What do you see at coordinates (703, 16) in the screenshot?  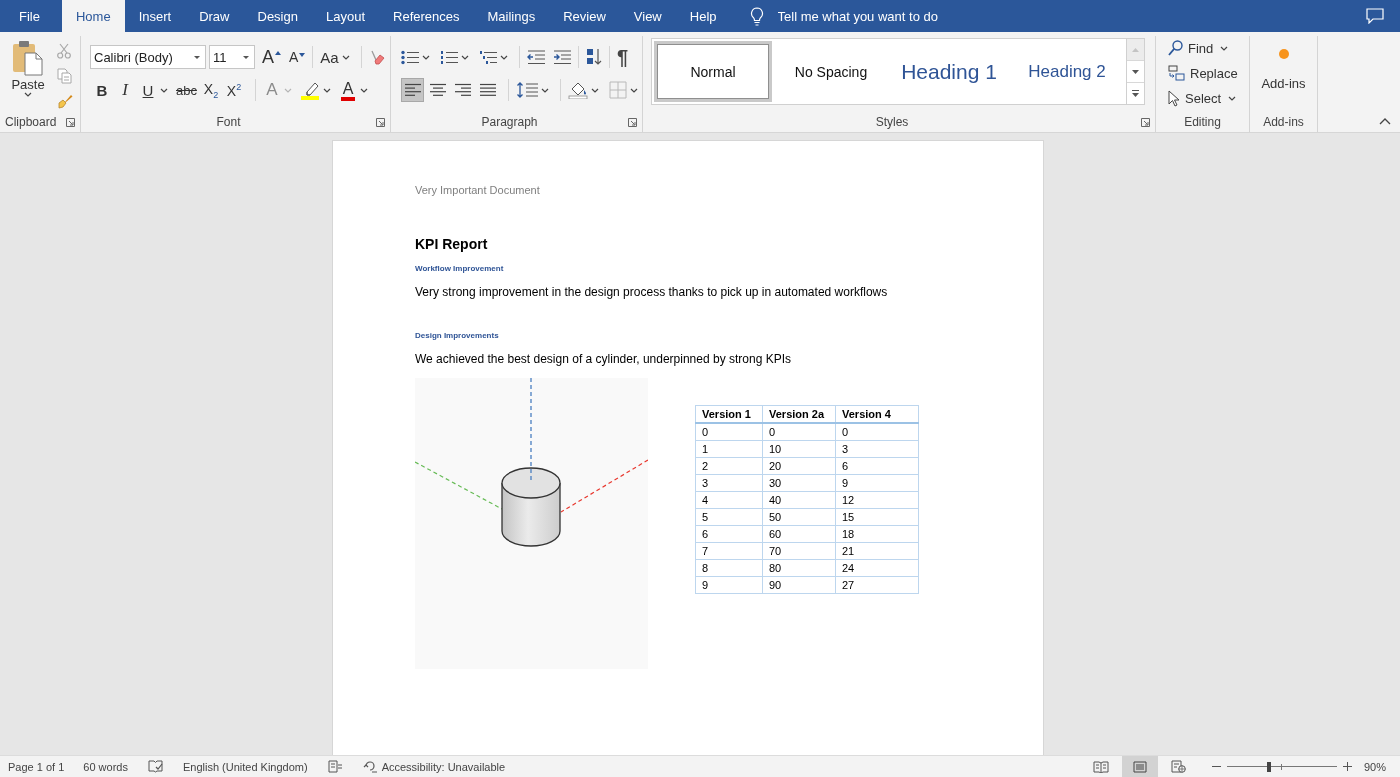 I see `ribbon-tab: Help` at bounding box center [703, 16].